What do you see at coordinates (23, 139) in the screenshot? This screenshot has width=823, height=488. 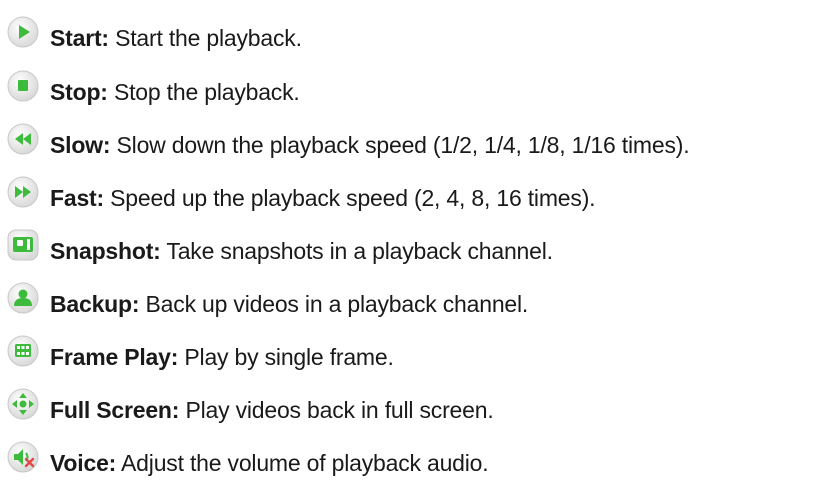 I see `rewind-icon` at bounding box center [23, 139].